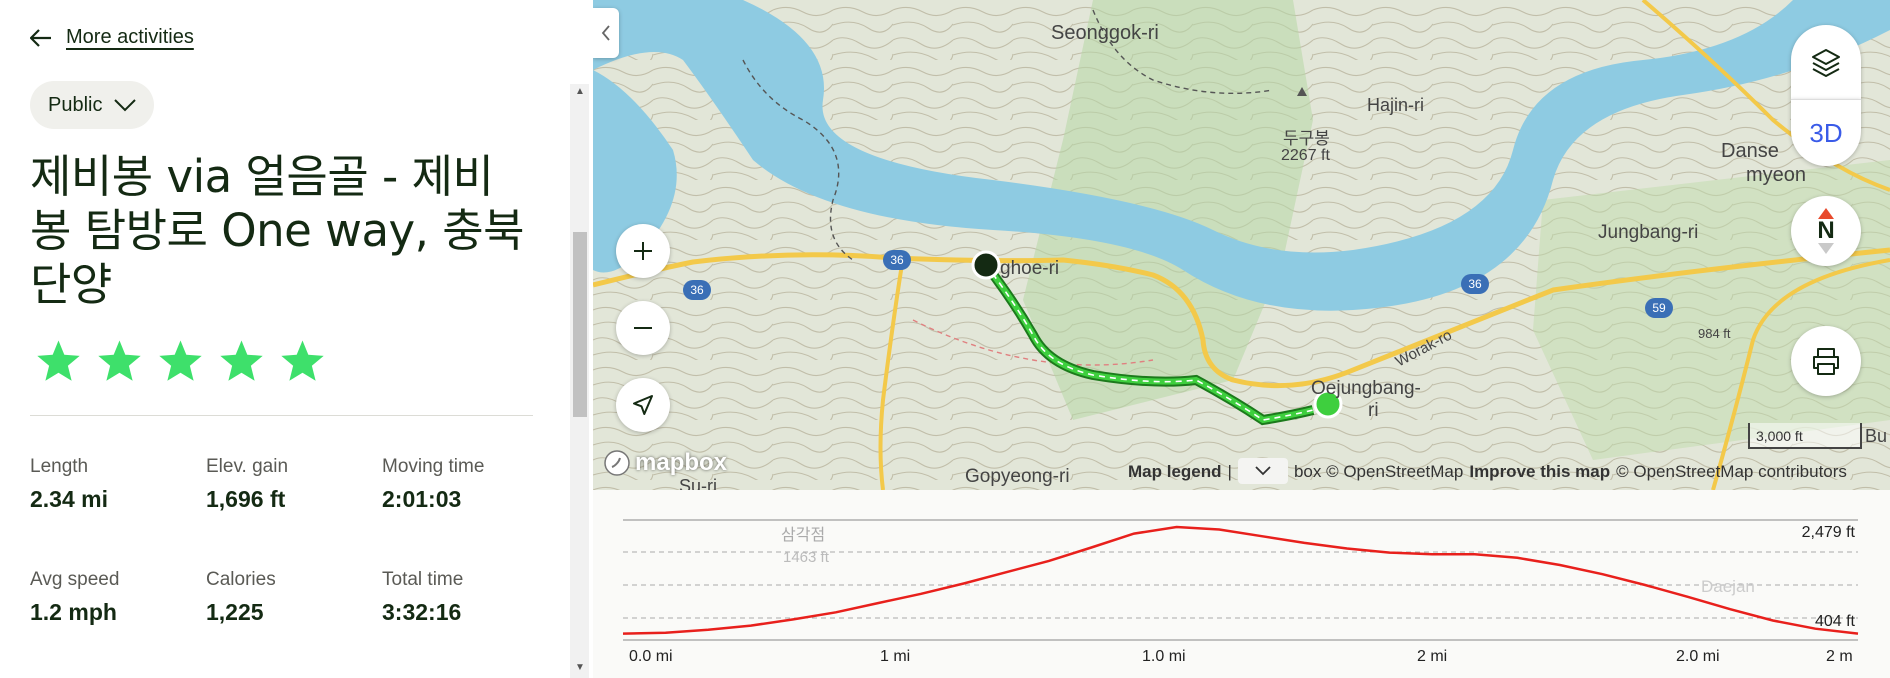 The image size is (1890, 678). Describe the element at coordinates (580, 667) in the screenshot. I see `scroll-down-icon: ▼` at that location.